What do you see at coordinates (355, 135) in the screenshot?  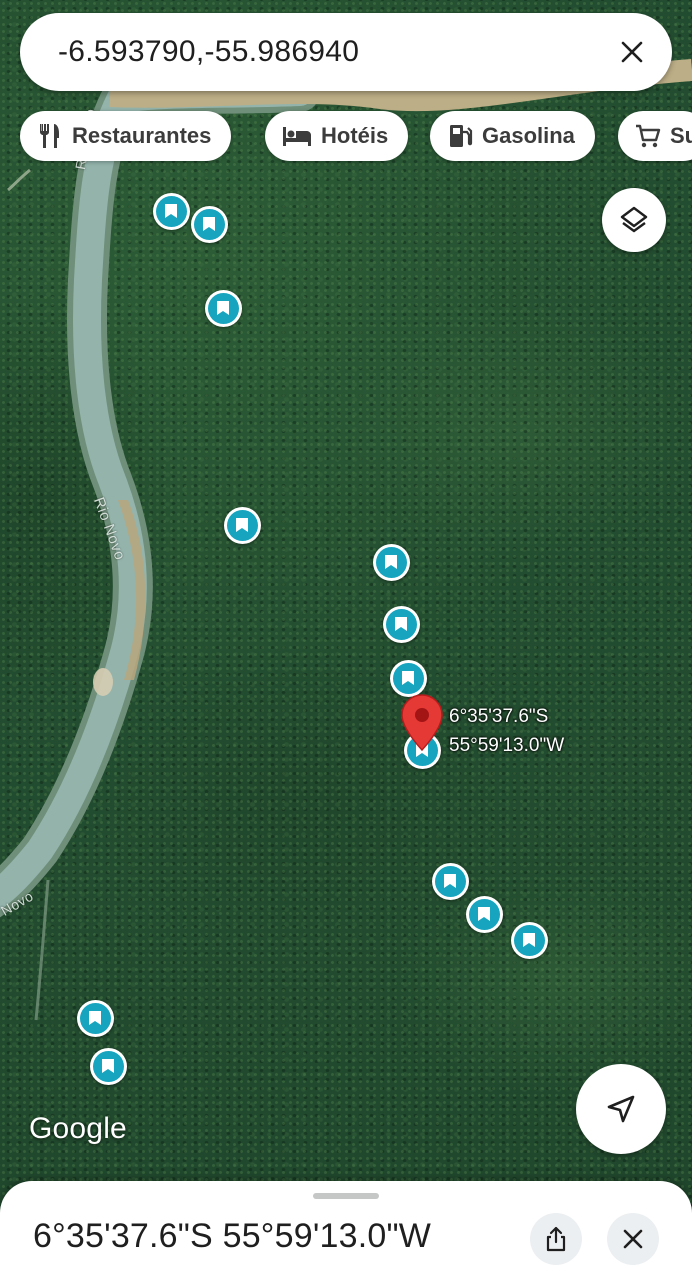 I see `chip-label: Hotéis` at bounding box center [355, 135].